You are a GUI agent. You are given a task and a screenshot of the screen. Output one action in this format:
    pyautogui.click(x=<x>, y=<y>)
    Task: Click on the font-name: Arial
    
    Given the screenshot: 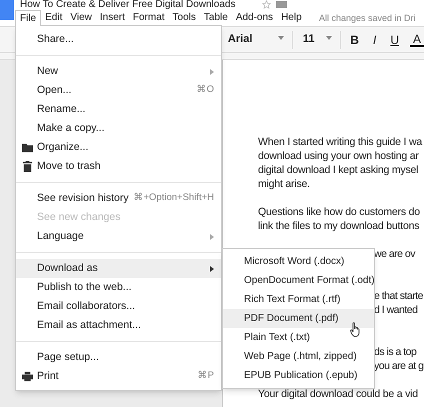 What is the action you would take?
    pyautogui.click(x=240, y=40)
    